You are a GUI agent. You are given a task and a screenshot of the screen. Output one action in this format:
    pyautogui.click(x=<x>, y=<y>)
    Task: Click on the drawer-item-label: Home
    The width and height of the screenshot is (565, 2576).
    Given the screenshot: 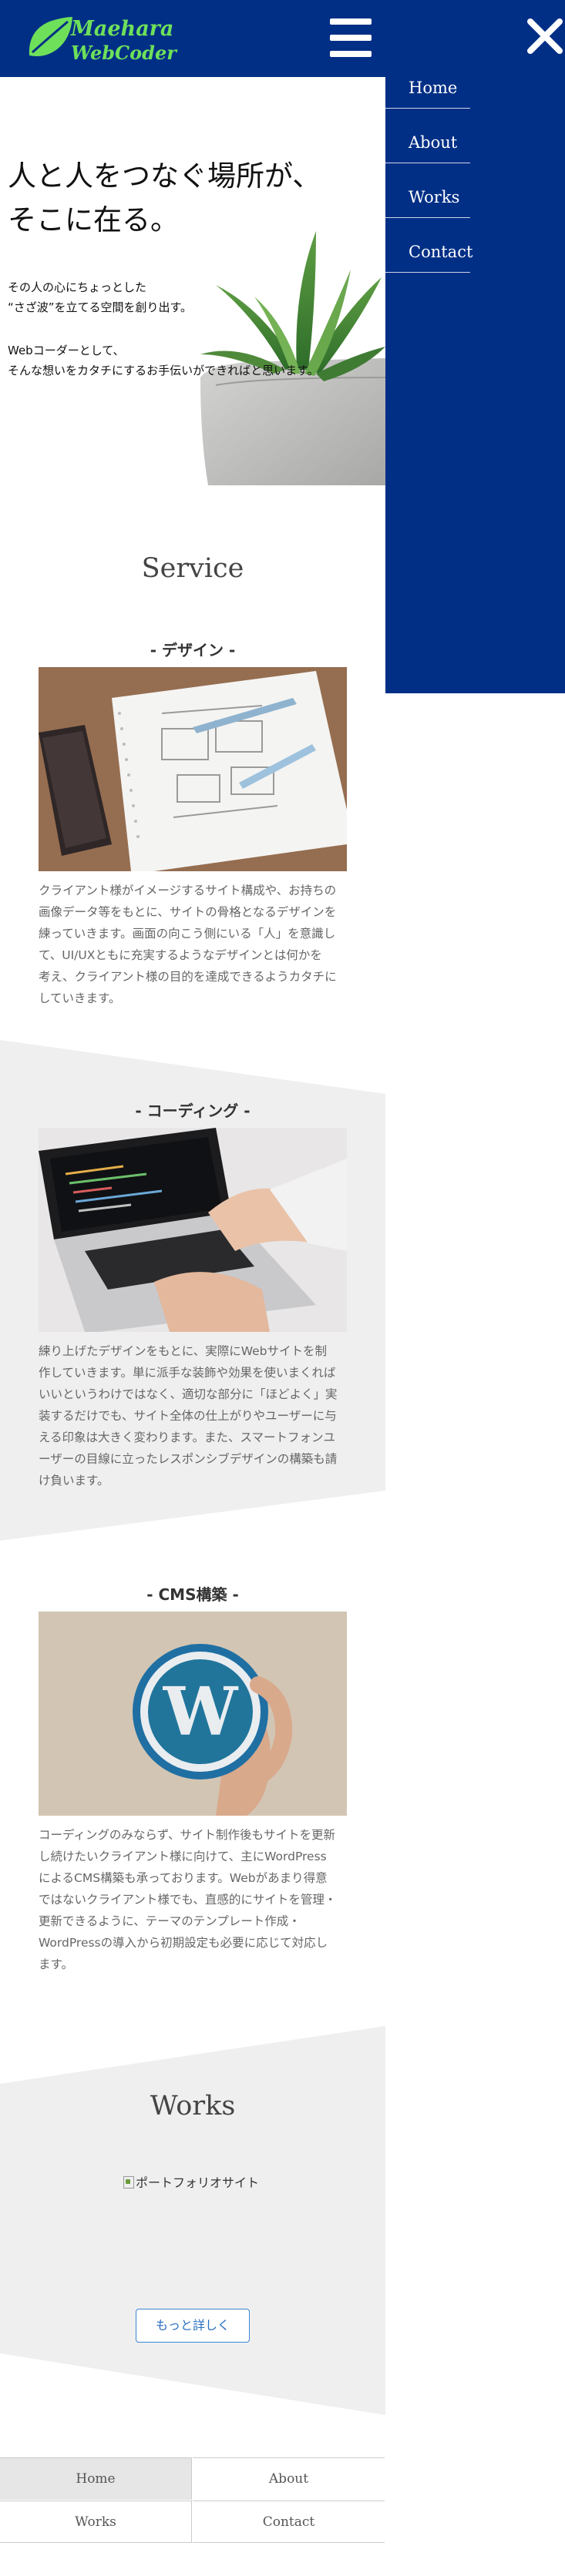 What is the action you would take?
    pyautogui.click(x=434, y=88)
    